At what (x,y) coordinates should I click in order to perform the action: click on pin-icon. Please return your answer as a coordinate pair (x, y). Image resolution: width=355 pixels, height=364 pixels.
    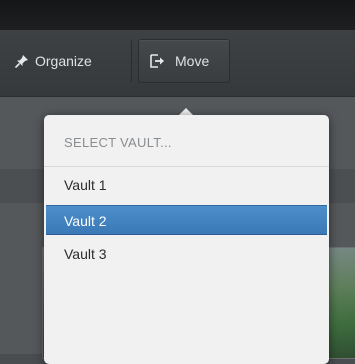
    Looking at the image, I should click on (21, 61).